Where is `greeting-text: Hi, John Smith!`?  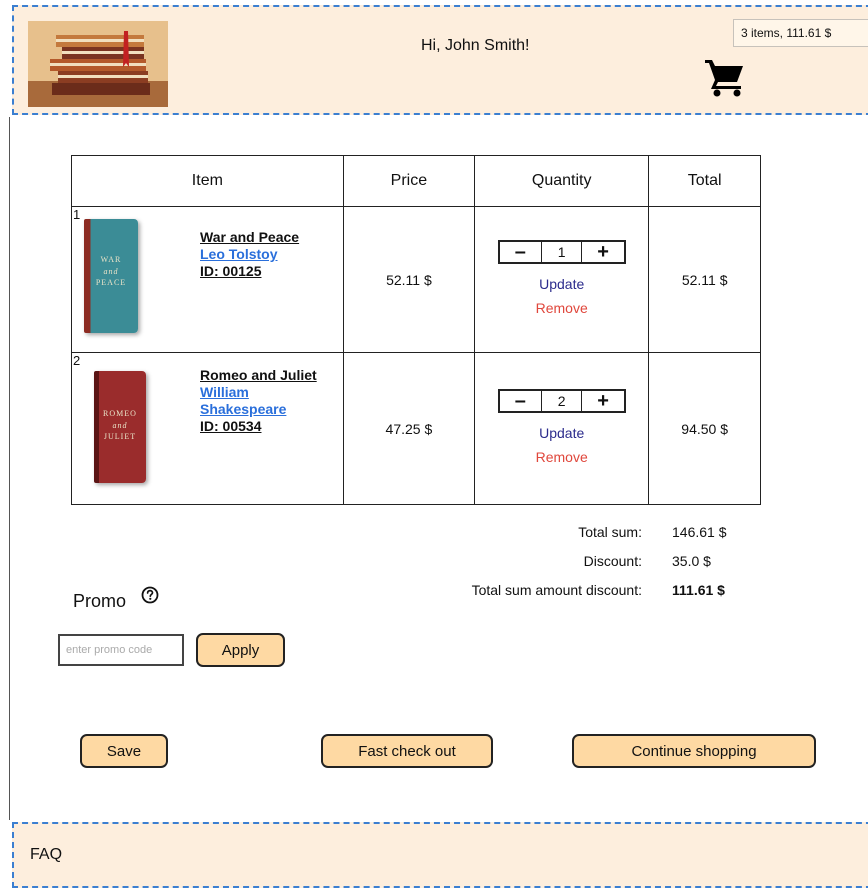 greeting-text: Hi, John Smith! is located at coordinates (475, 45).